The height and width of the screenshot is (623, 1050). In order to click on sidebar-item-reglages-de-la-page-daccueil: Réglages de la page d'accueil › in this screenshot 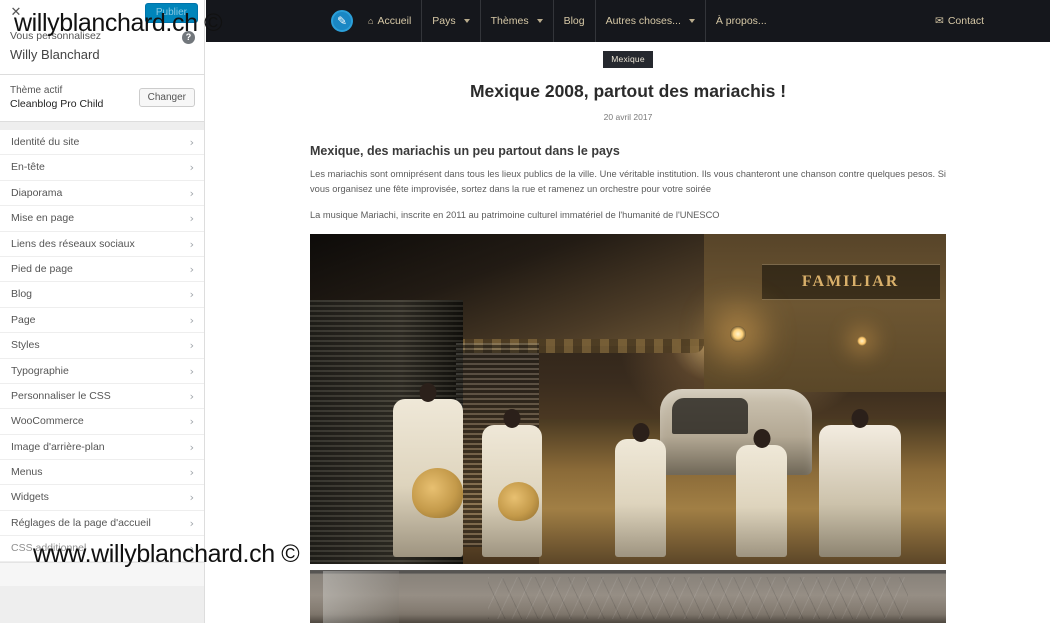, I will do `click(102, 524)`.